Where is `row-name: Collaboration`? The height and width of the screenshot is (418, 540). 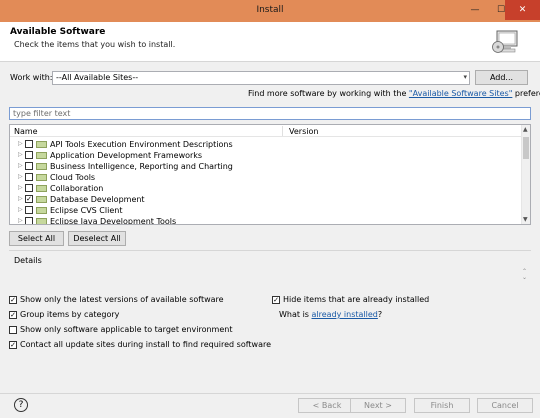
row-name: Collaboration is located at coordinates (77, 188).